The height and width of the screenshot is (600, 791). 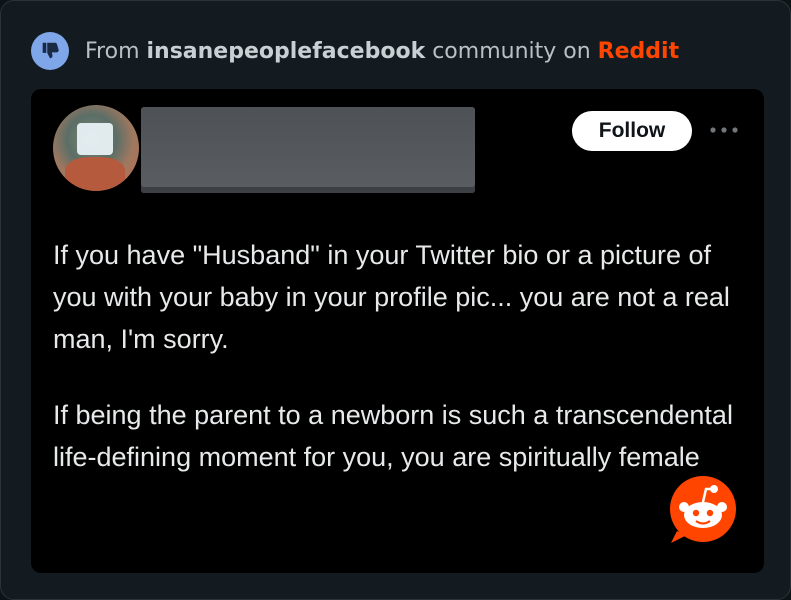 What do you see at coordinates (724, 130) in the screenshot?
I see `more-dots-icon` at bounding box center [724, 130].